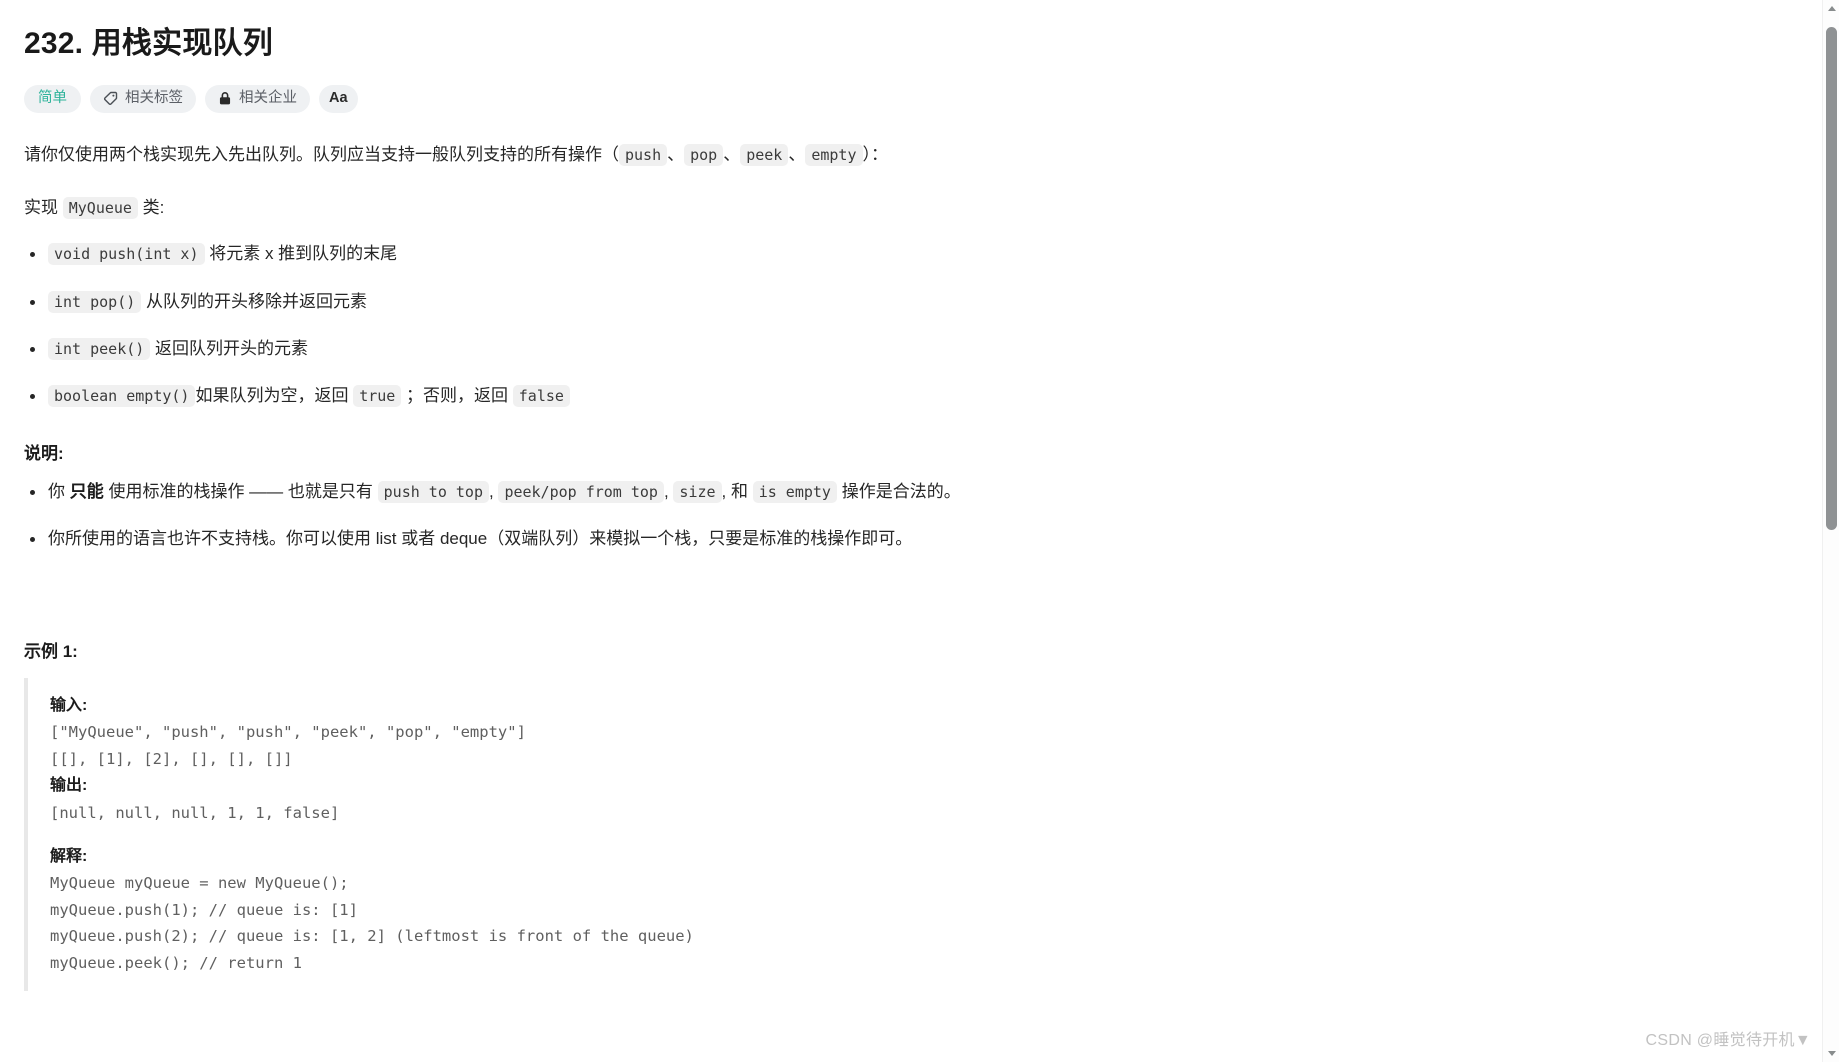 The width and height of the screenshot is (1839, 1062). Describe the element at coordinates (737, 492) in the screenshot. I see `note1-t5: , 和` at that location.